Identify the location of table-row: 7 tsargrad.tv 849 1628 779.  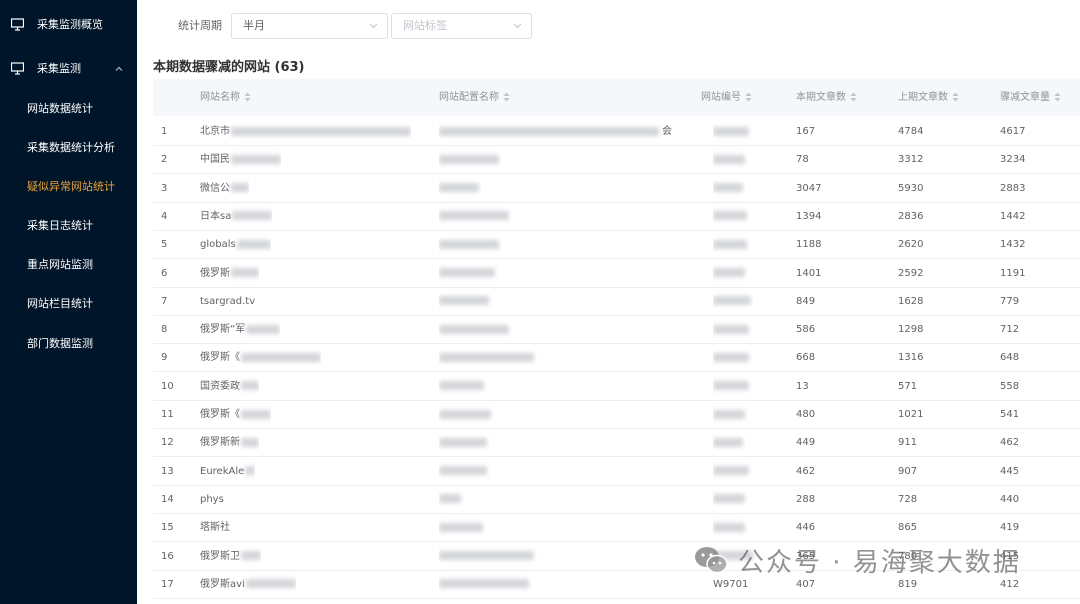
(616, 302).